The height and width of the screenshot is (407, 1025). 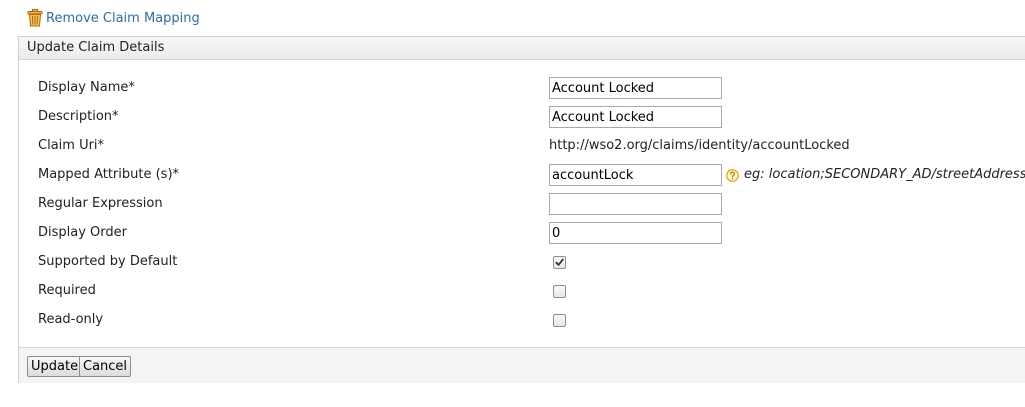 What do you see at coordinates (522, 88) in the screenshot?
I see `row-display-name: Display Name*` at bounding box center [522, 88].